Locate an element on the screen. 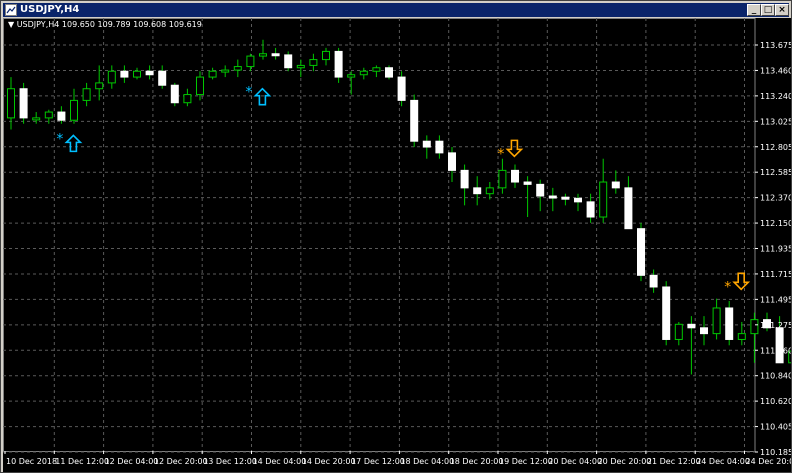 Image resolution: width=792 pixels, height=473 pixels. y-tick-label: 113.025 is located at coordinates (775, 121).